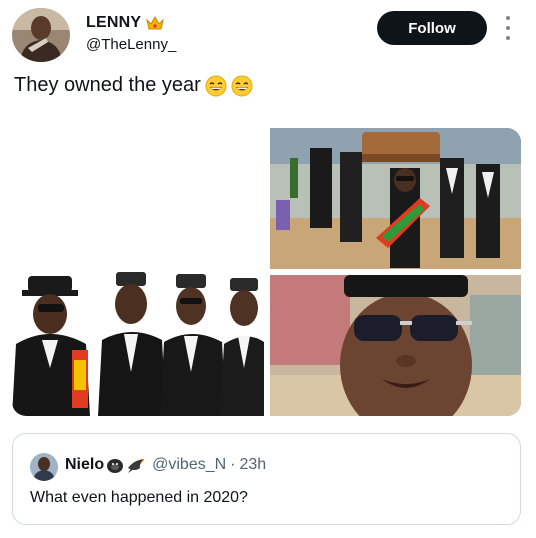 The image size is (536, 538). What do you see at coordinates (189, 465) in the screenshot?
I see `quoted-author-handle: @vibes_N` at bounding box center [189, 465].